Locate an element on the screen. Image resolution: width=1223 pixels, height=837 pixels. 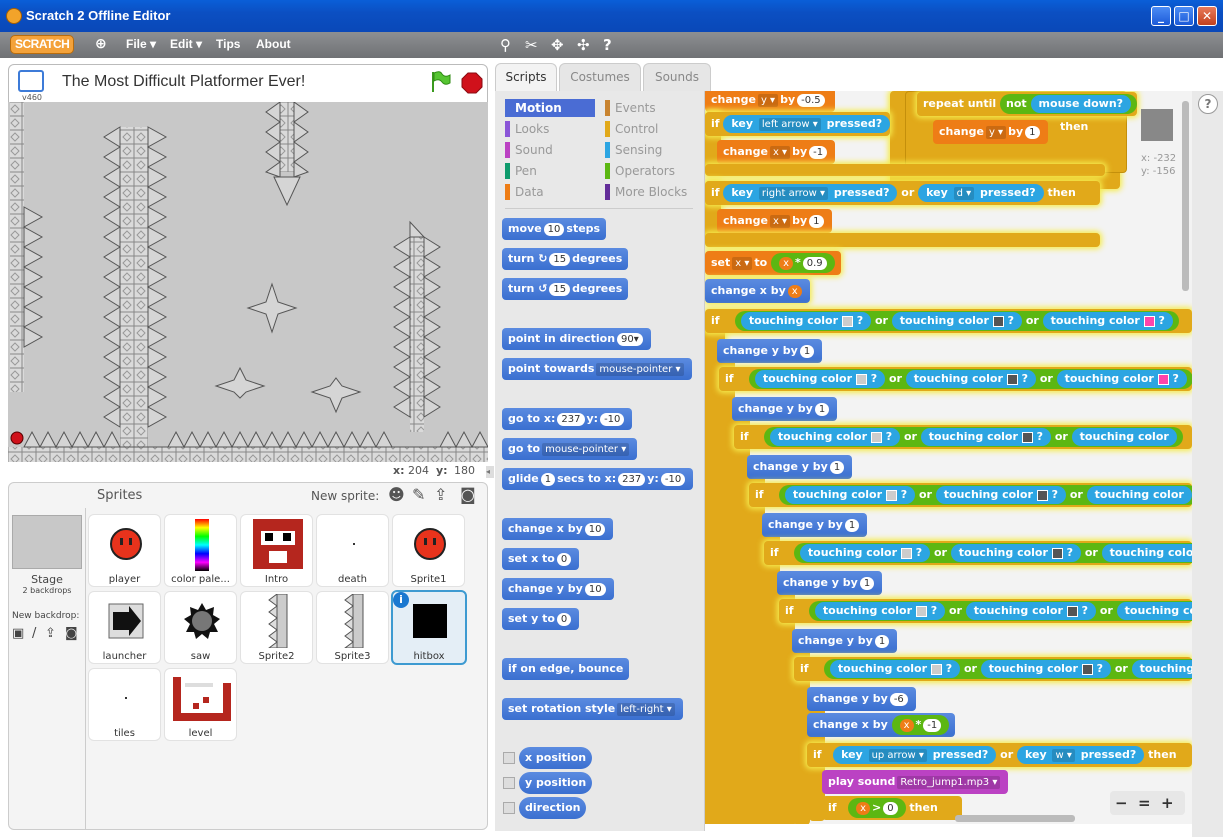
block-change-y: change y by 10 is located at coordinates (558, 589).